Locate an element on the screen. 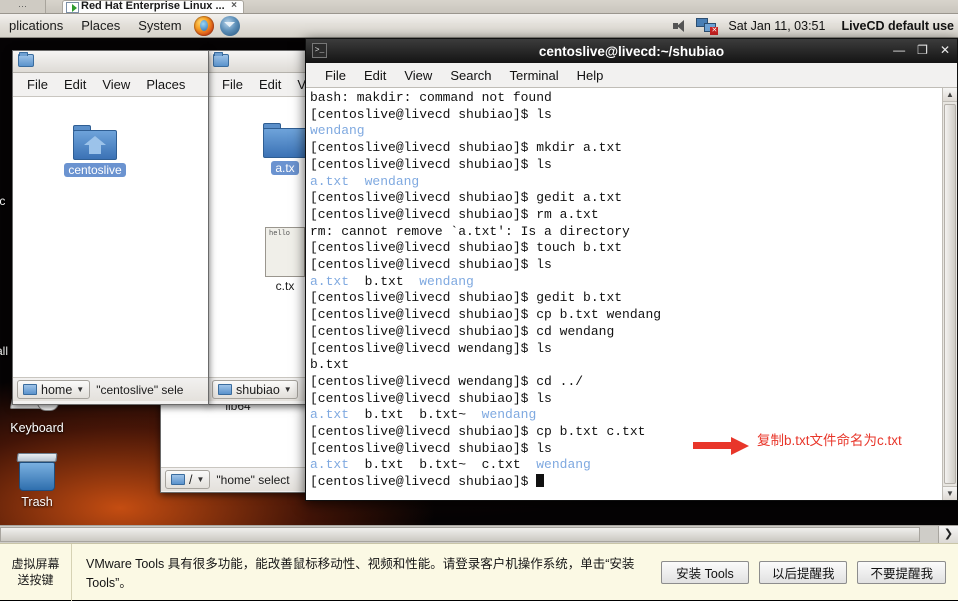 The height and width of the screenshot is (601, 958). volume-icon is located at coordinates (681, 26).